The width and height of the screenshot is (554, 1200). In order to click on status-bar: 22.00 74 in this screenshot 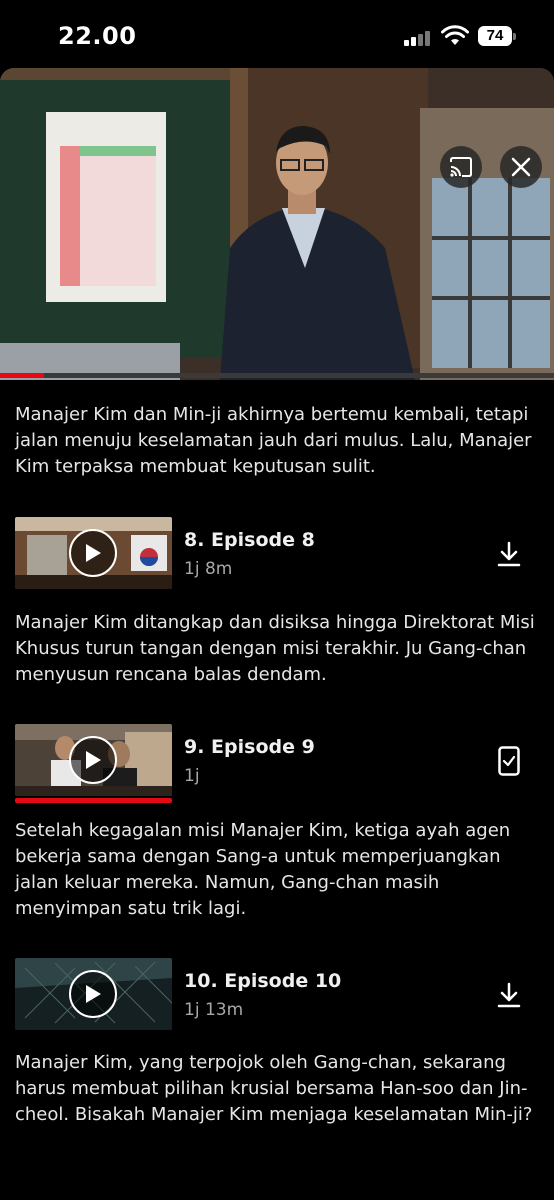, I will do `click(277, 34)`.